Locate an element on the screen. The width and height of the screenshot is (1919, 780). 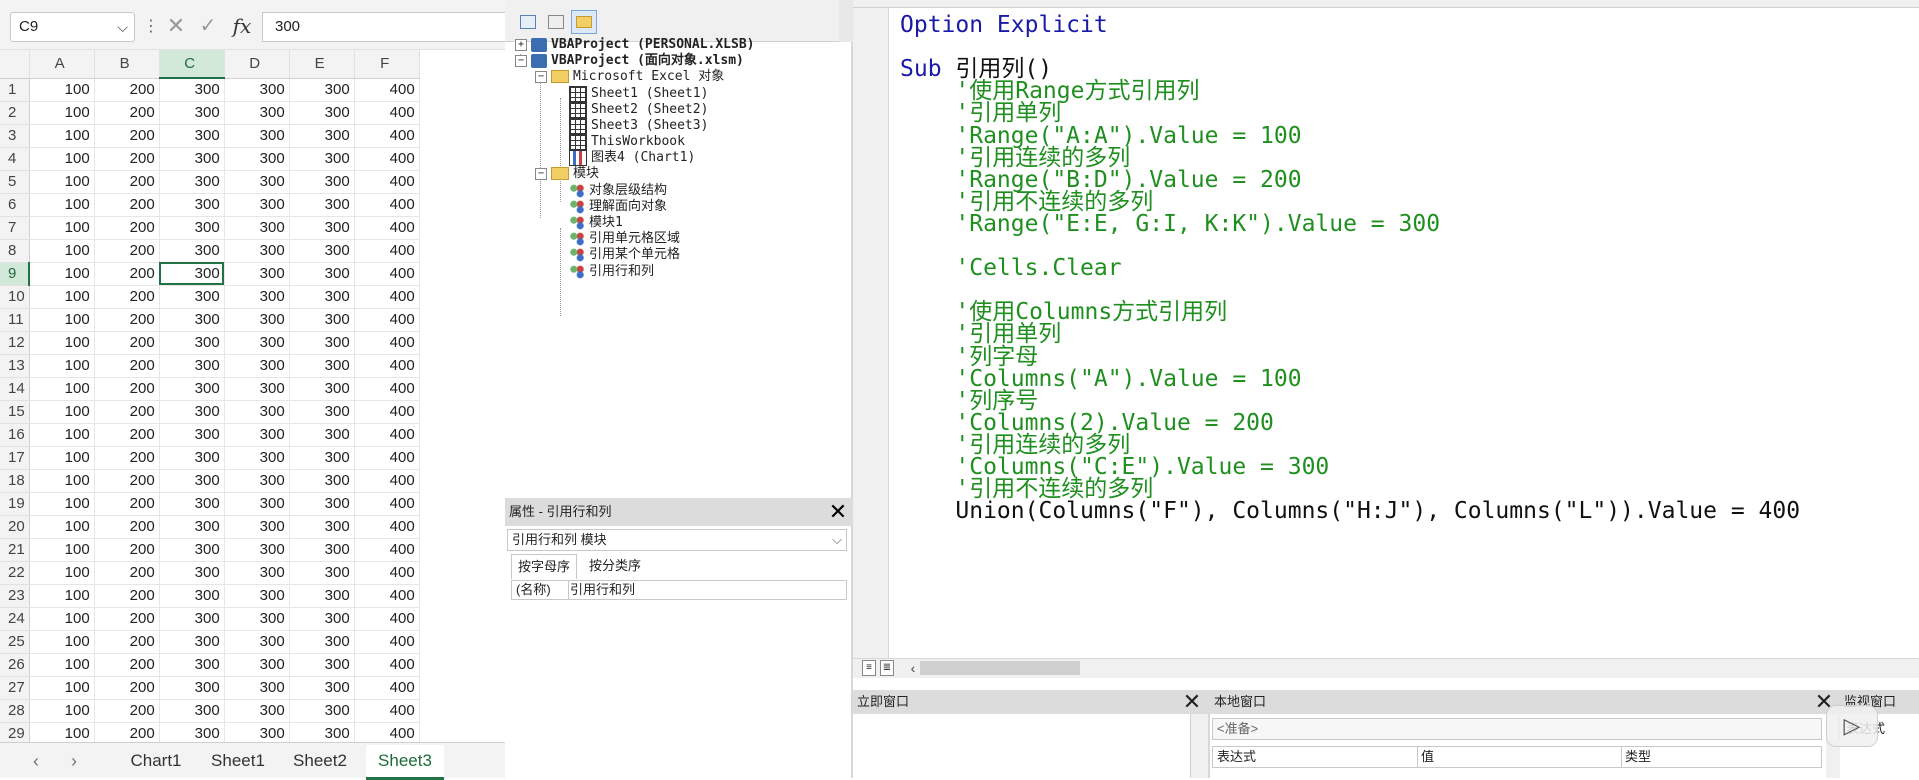
row-header: 10 is located at coordinates (15, 297).